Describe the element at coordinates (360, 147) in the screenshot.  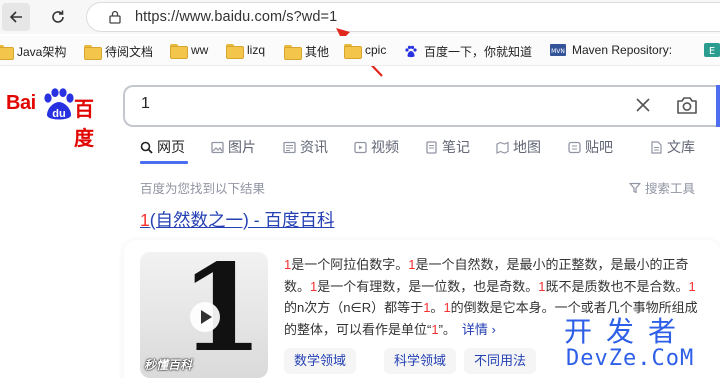
I see `video-icon` at that location.